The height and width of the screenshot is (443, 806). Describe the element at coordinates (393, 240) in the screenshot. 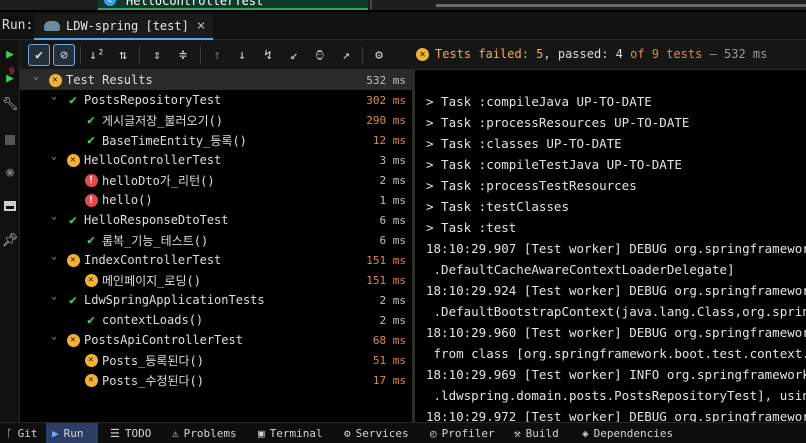

I see `duration-label: 6 ms` at that location.